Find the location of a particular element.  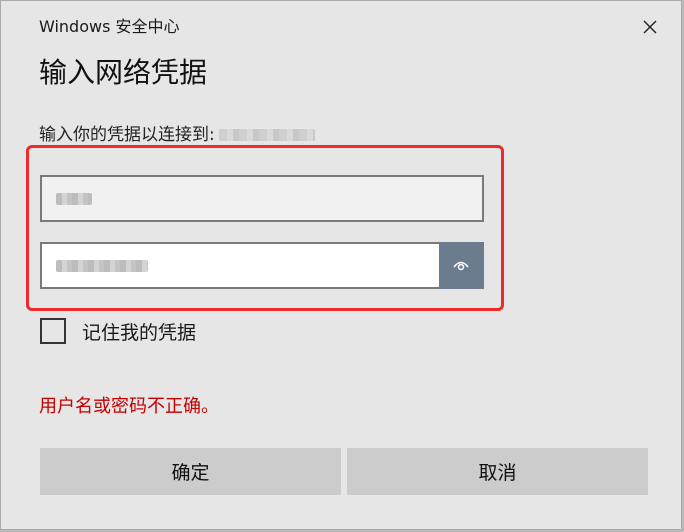

close-icon is located at coordinates (650, 27).